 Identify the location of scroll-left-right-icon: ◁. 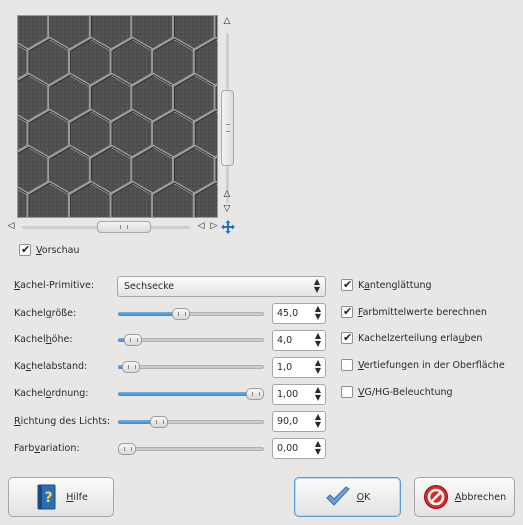
(201, 226).